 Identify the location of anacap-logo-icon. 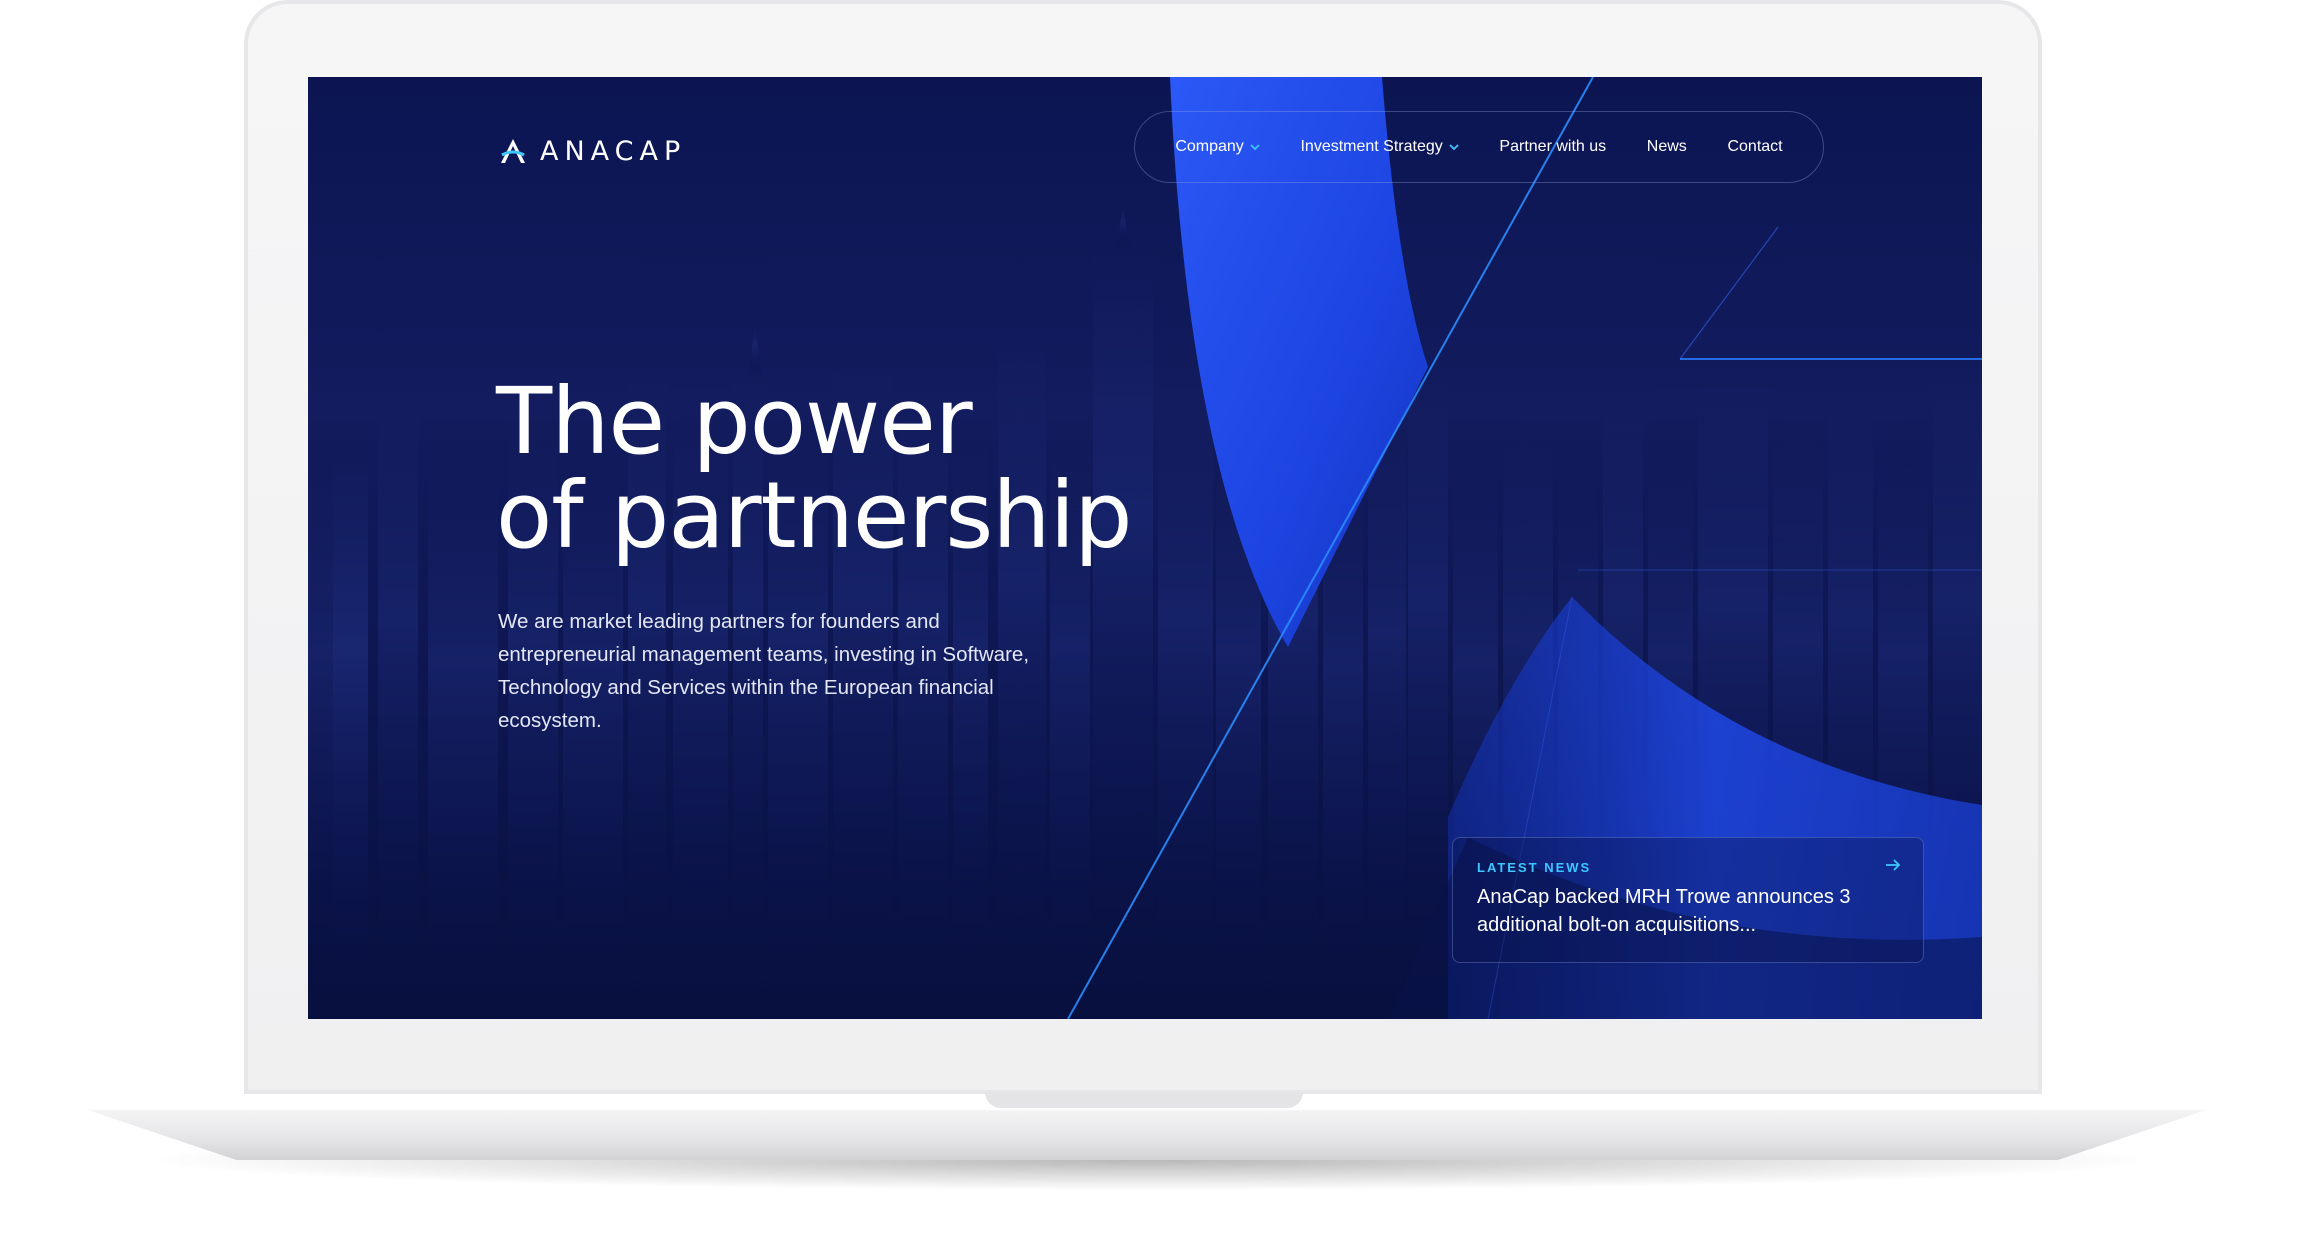
(513, 151).